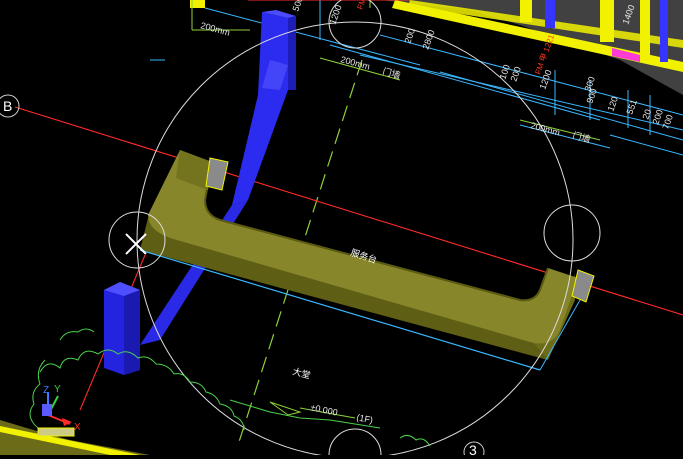  I want to click on svg-text: 500, so click(297, 6).